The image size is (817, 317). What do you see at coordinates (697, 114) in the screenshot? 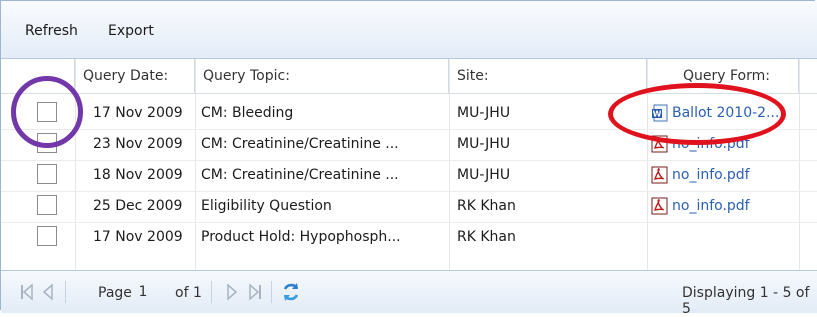
I see `red-annotation-ellipse` at bounding box center [697, 114].